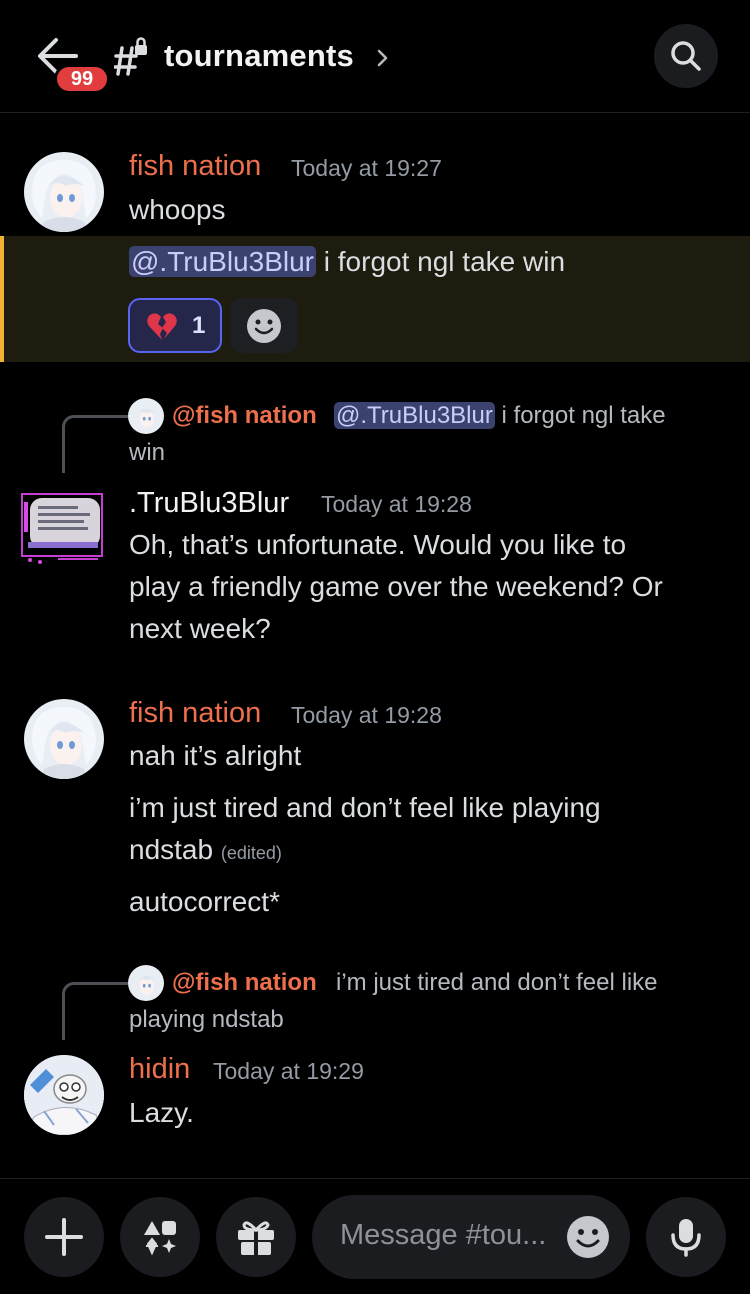 The width and height of the screenshot is (750, 1294). I want to click on reply-preview-text: i forgot ngl take, so click(580, 415).